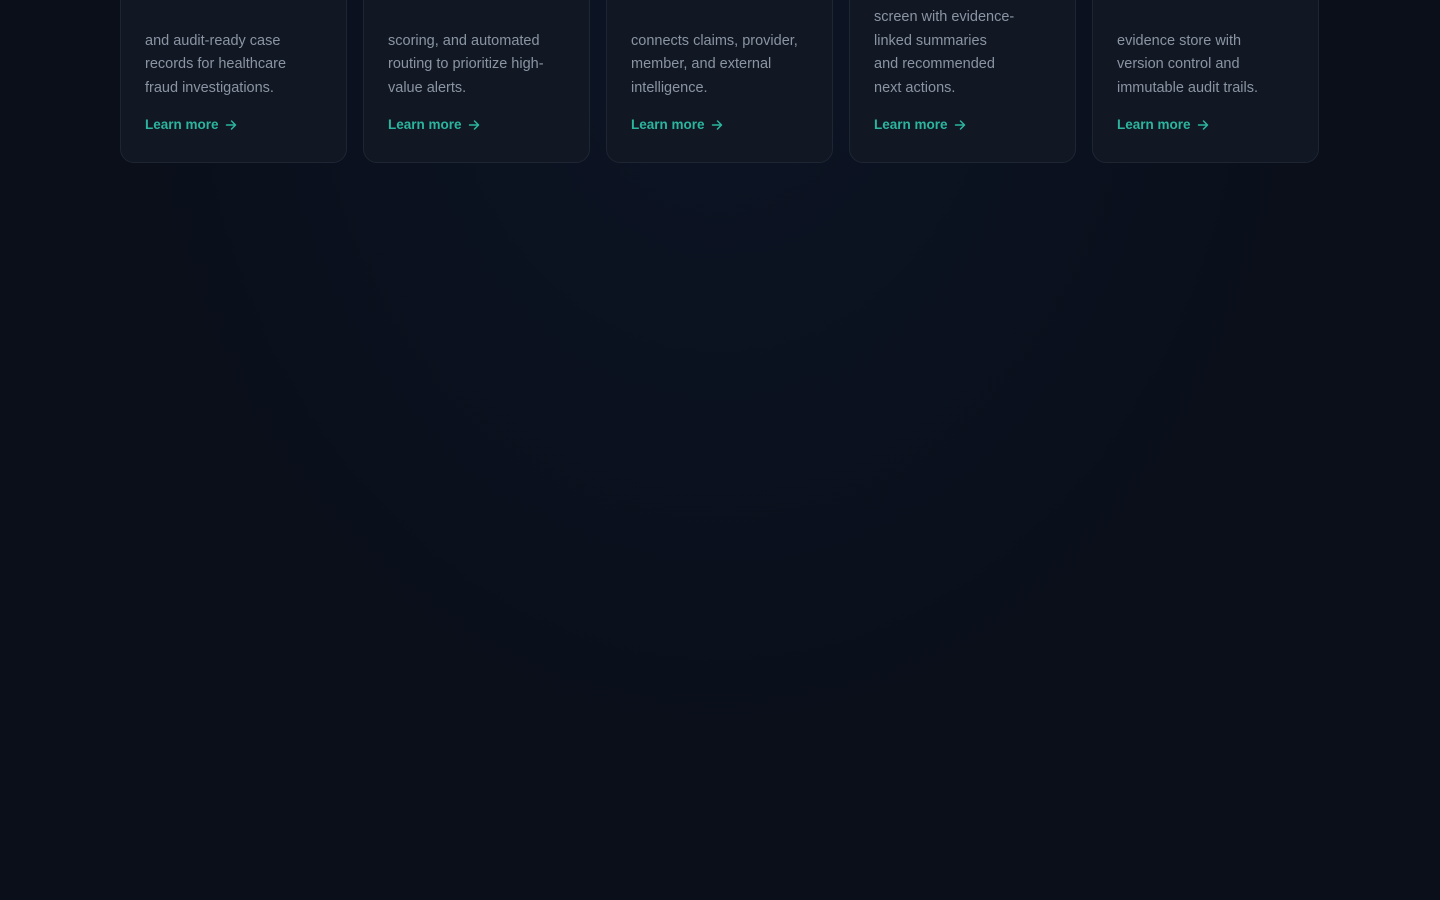  I want to click on desc-line: screen with evidence-, so click(944, 17).